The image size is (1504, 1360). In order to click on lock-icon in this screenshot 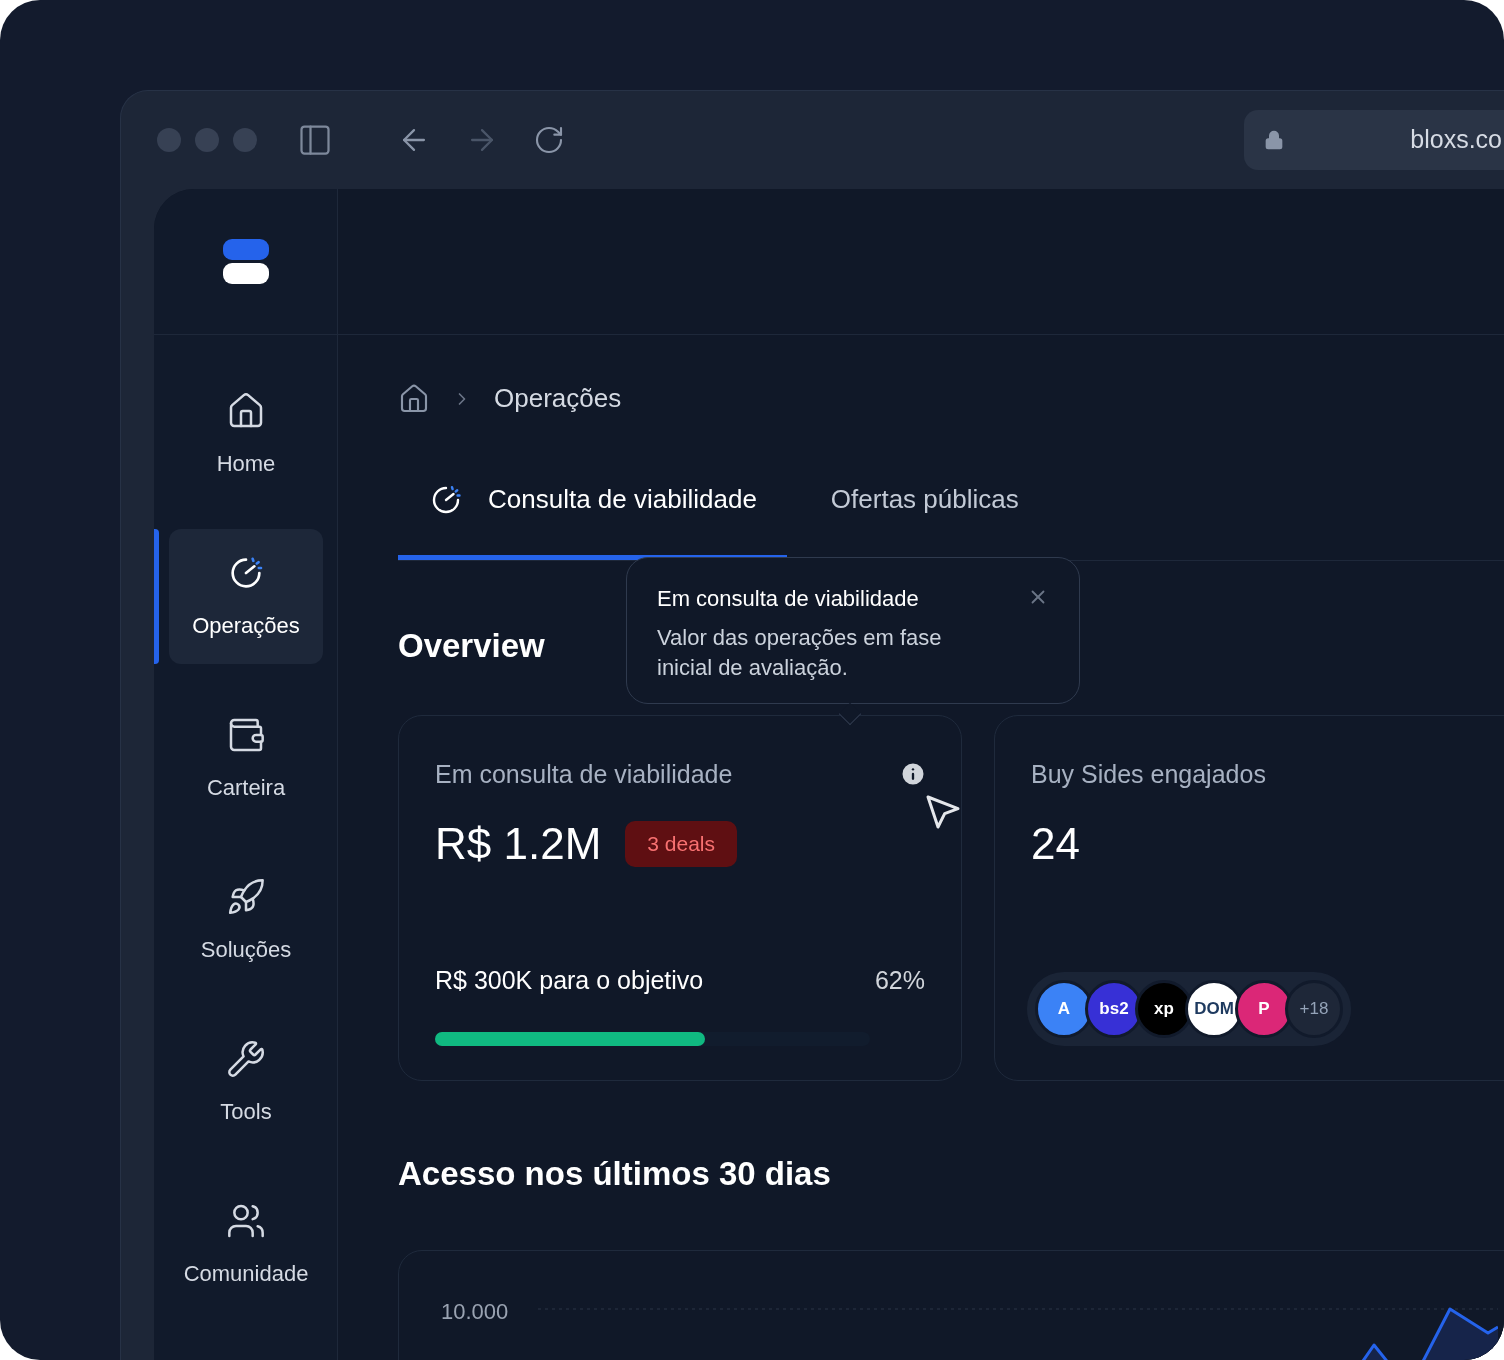, I will do `click(1274, 140)`.